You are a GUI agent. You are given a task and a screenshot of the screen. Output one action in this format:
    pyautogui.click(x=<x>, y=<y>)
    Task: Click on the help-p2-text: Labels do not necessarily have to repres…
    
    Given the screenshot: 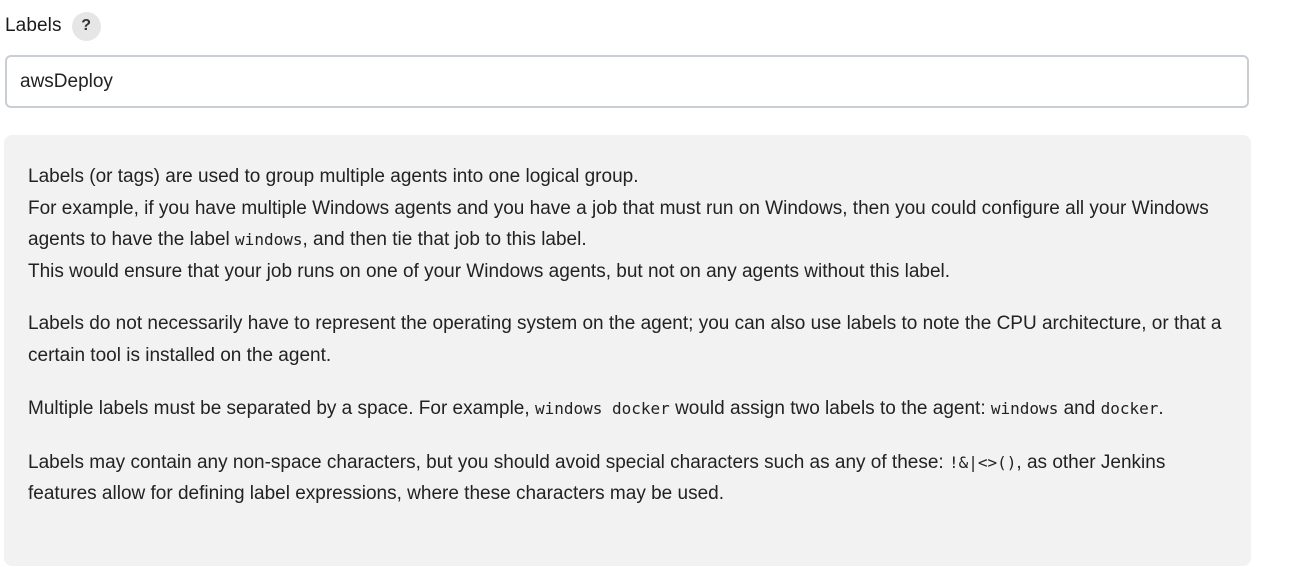 What is the action you would take?
    pyautogui.click(x=625, y=339)
    